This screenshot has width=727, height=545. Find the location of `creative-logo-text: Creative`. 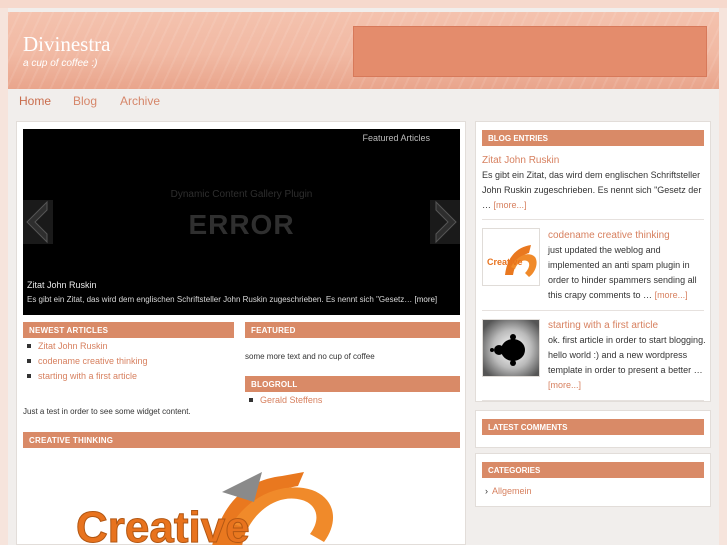

creative-logo-text: Creative is located at coordinates (163, 524).